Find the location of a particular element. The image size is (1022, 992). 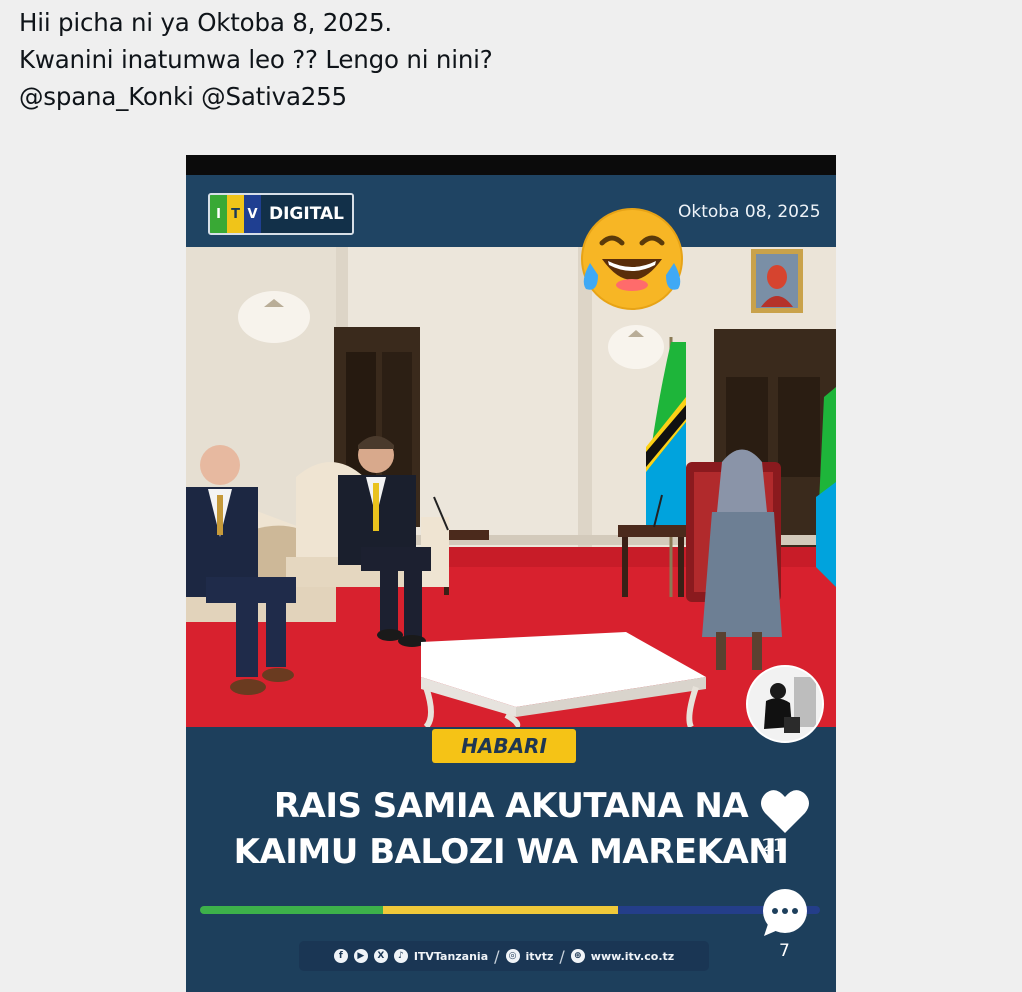

logo-letter-v: V is located at coordinates (252, 214).